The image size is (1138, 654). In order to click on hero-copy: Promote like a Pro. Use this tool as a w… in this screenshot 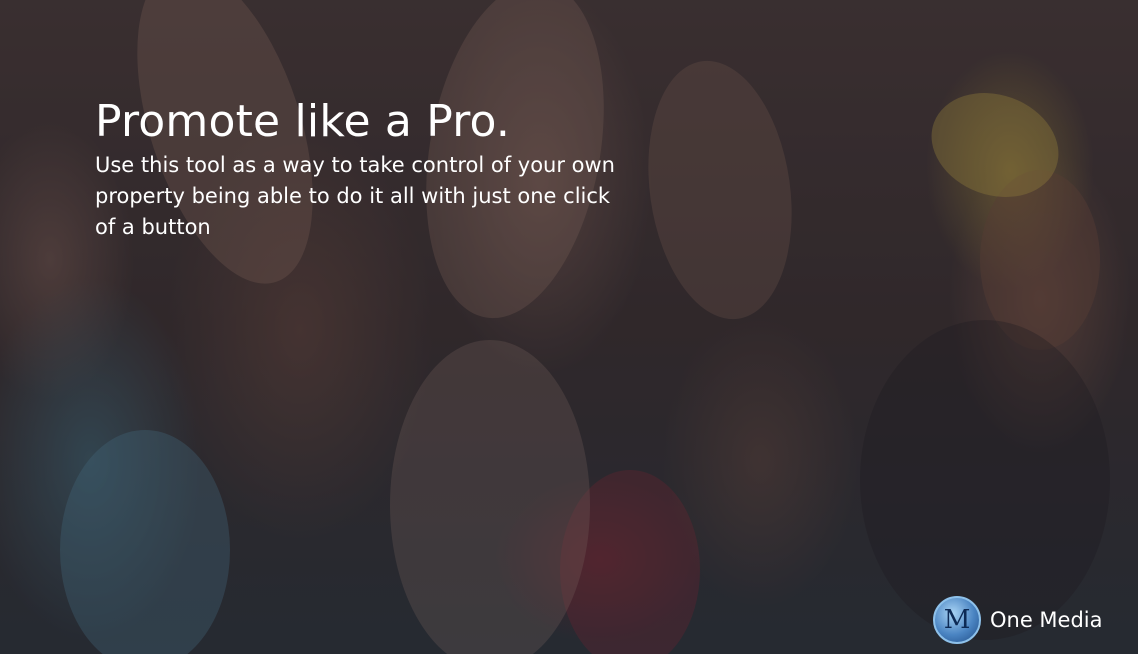, I will do `click(375, 169)`.